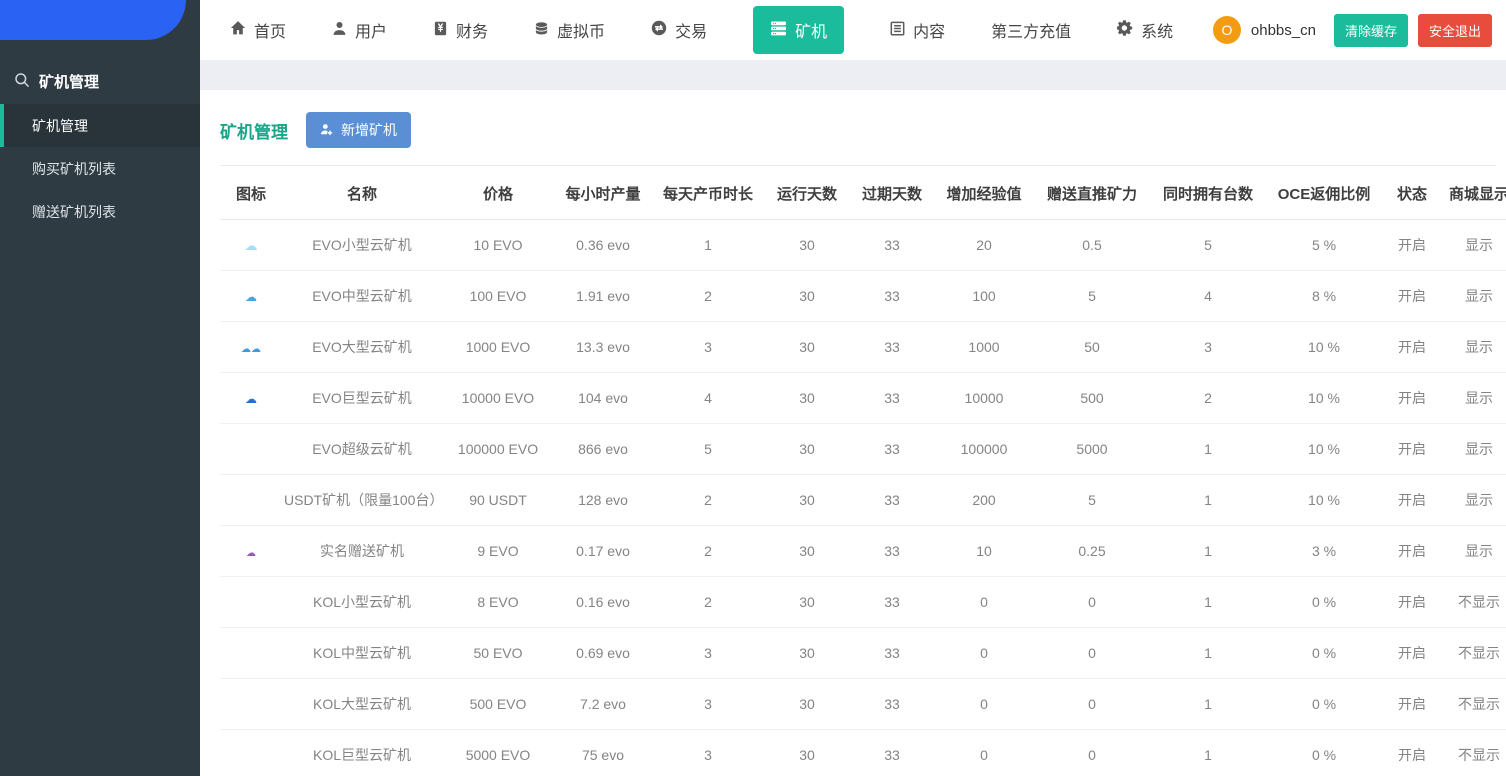 Image resolution: width=1506 pixels, height=776 pixels. I want to click on finance-icon, so click(440, 30).